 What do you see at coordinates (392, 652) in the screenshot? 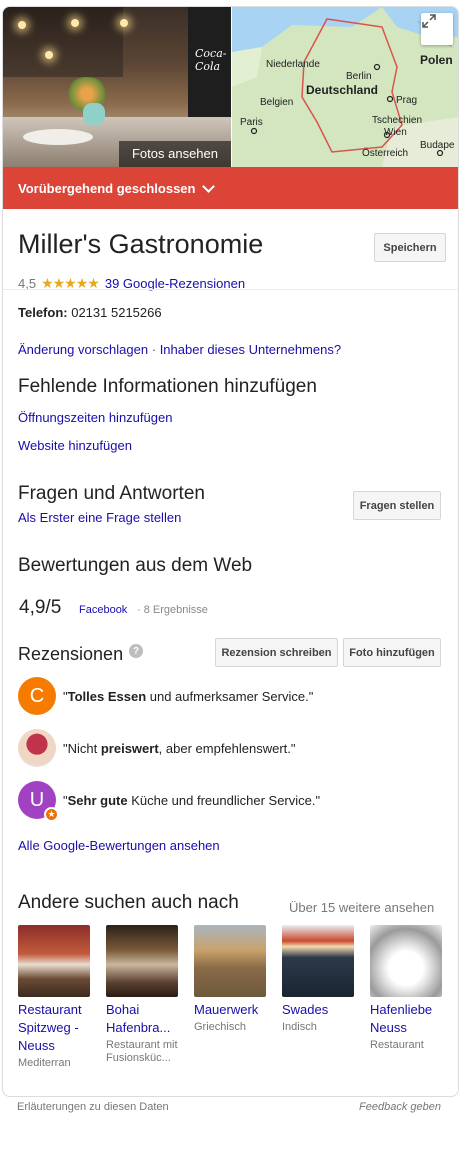
I see `add-photo-button: Foto hinzufügen` at bounding box center [392, 652].